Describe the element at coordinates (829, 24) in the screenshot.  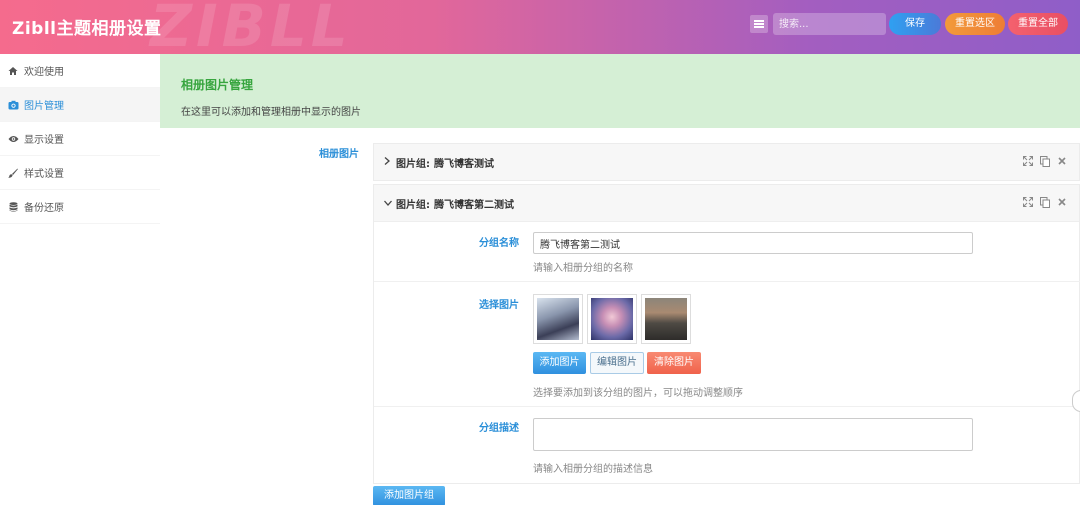
I see `search-input` at that location.